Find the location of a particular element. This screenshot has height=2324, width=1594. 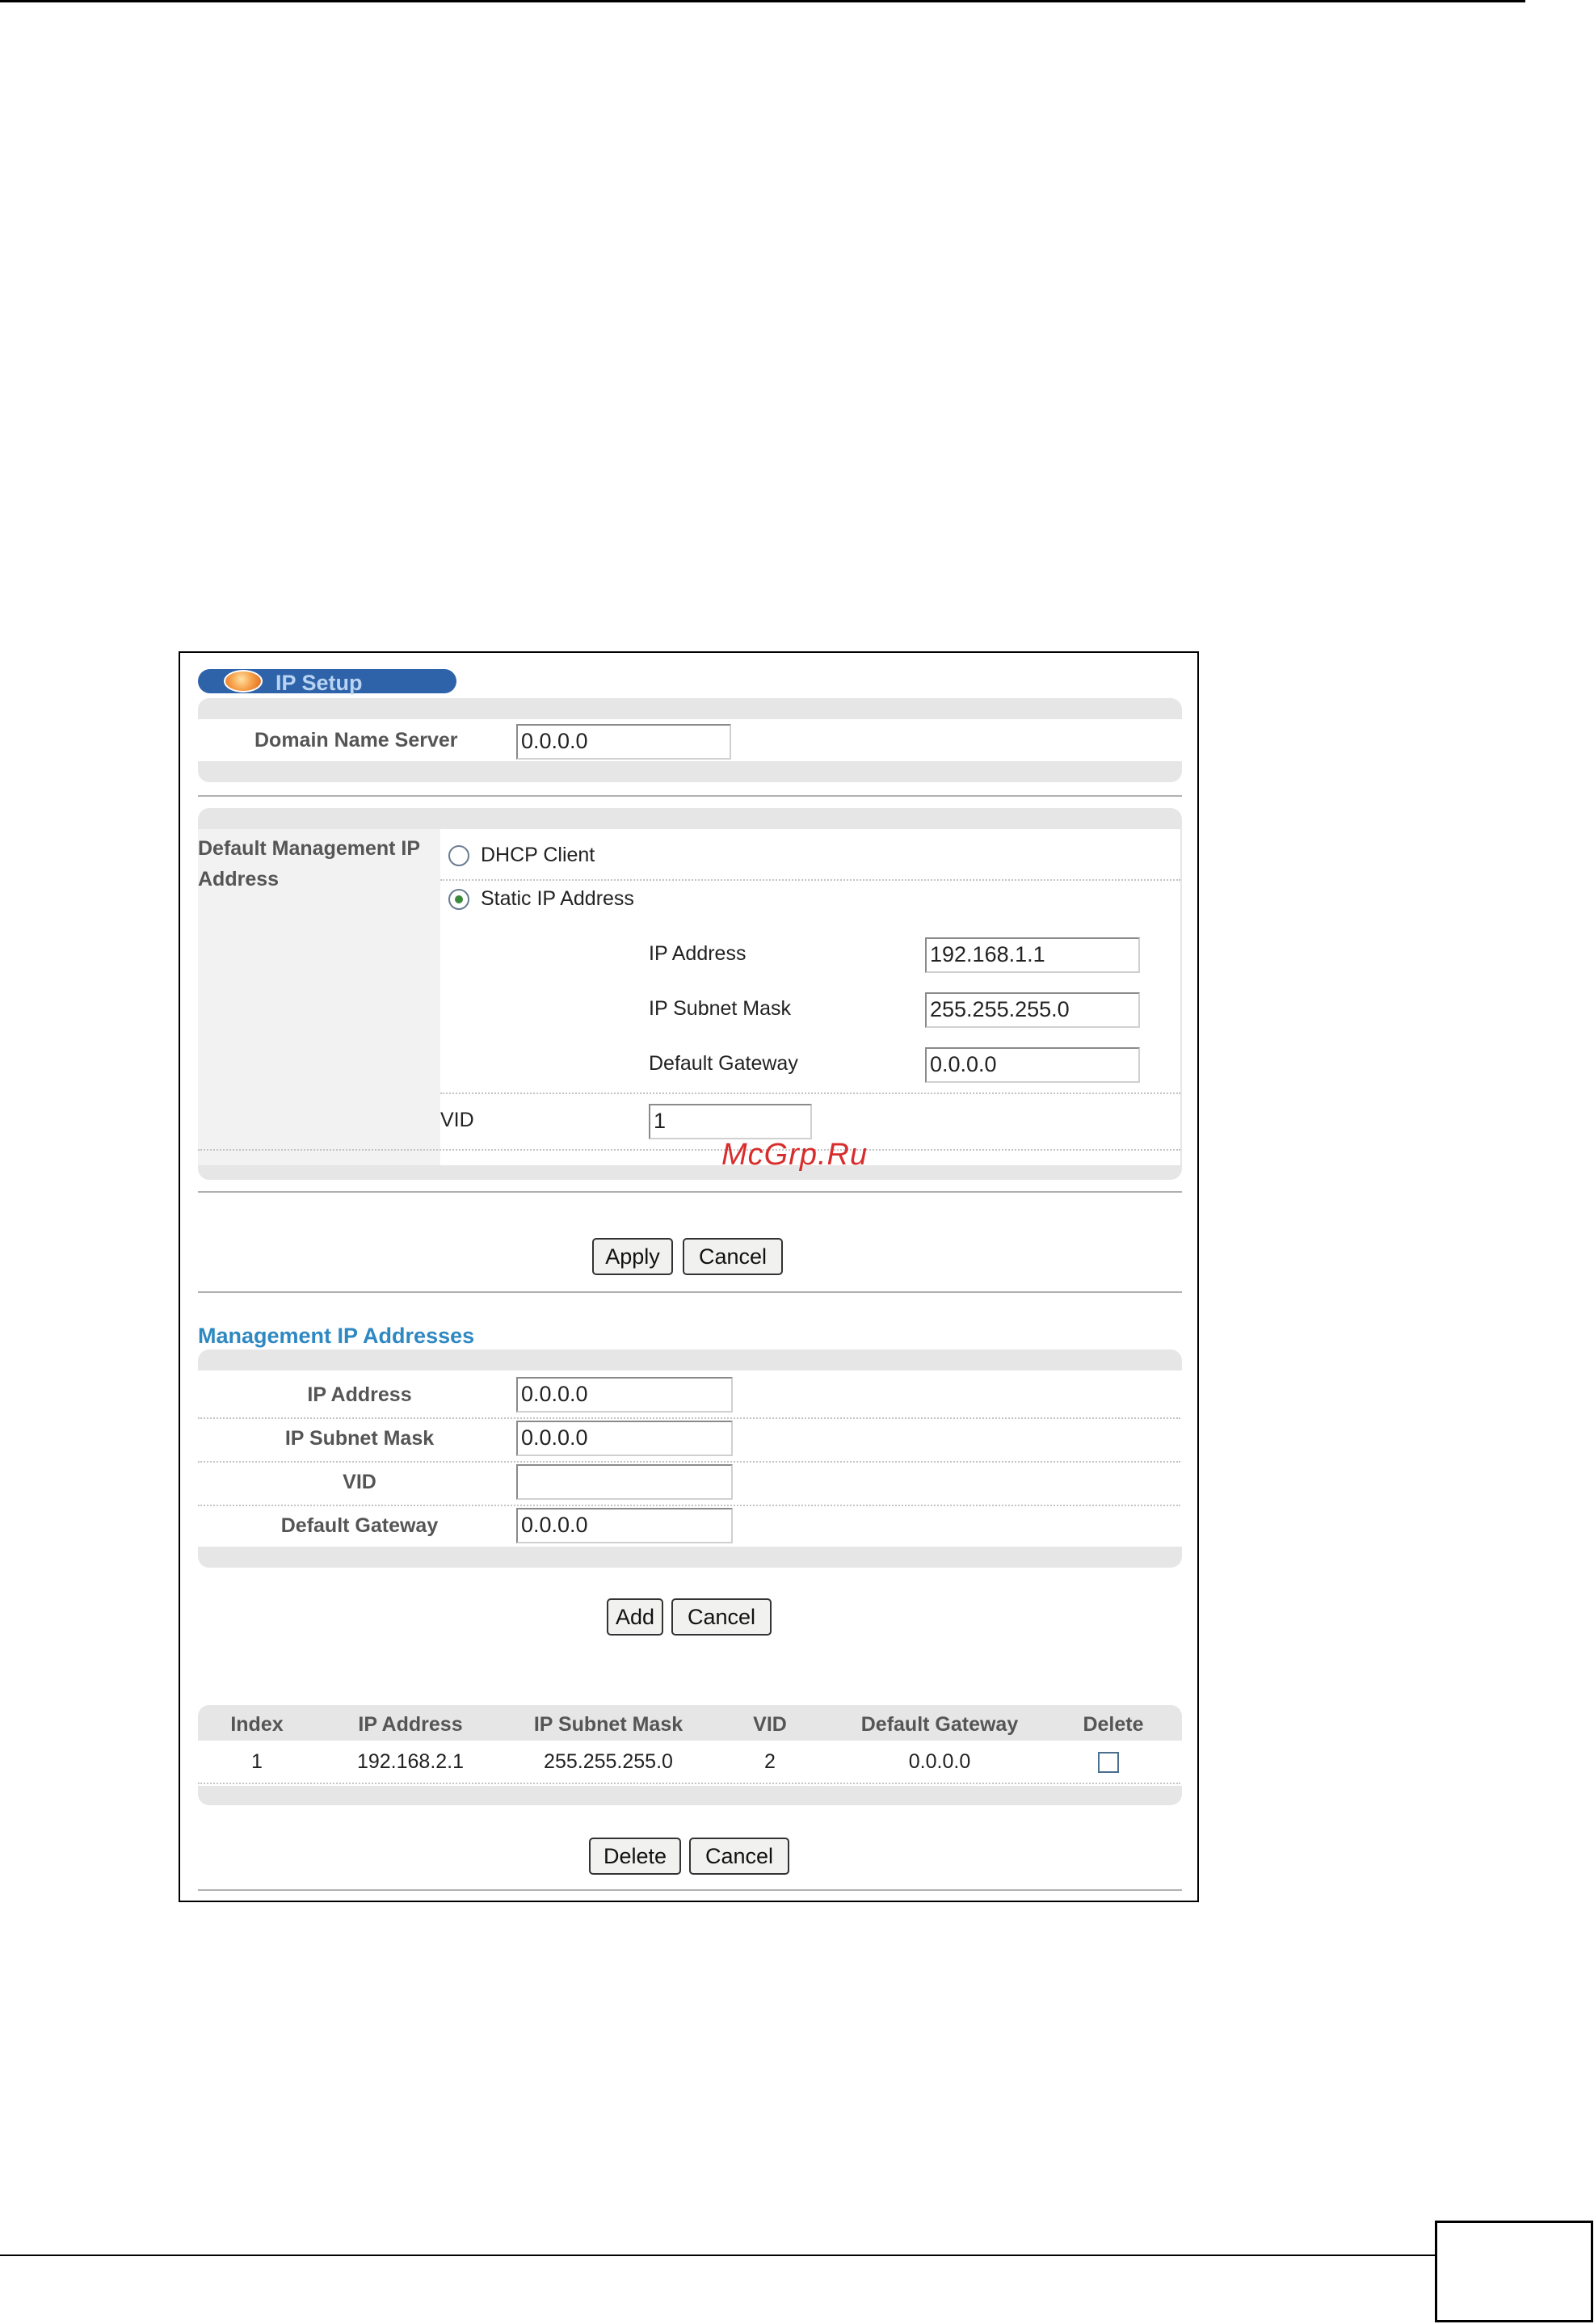

vid-input: 1 is located at coordinates (730, 1121).